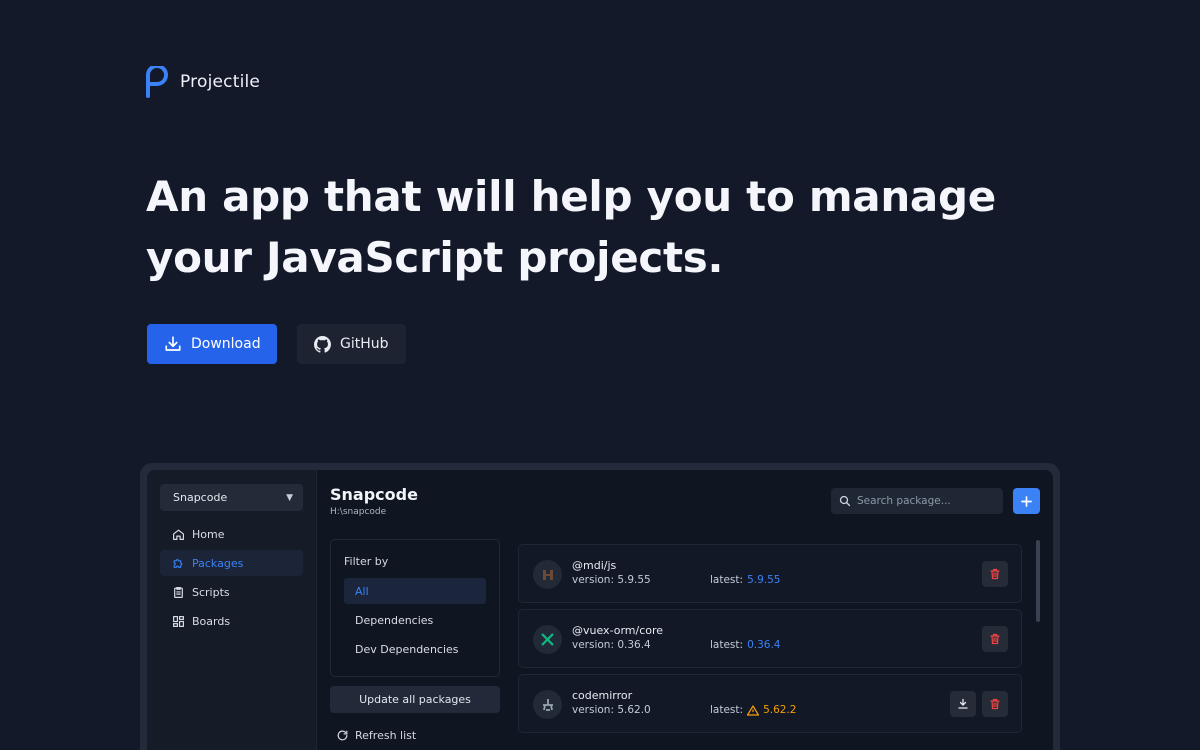 The height and width of the screenshot is (750, 1200). What do you see at coordinates (358, 512) in the screenshot?
I see `project-path: H:\snapcode` at bounding box center [358, 512].